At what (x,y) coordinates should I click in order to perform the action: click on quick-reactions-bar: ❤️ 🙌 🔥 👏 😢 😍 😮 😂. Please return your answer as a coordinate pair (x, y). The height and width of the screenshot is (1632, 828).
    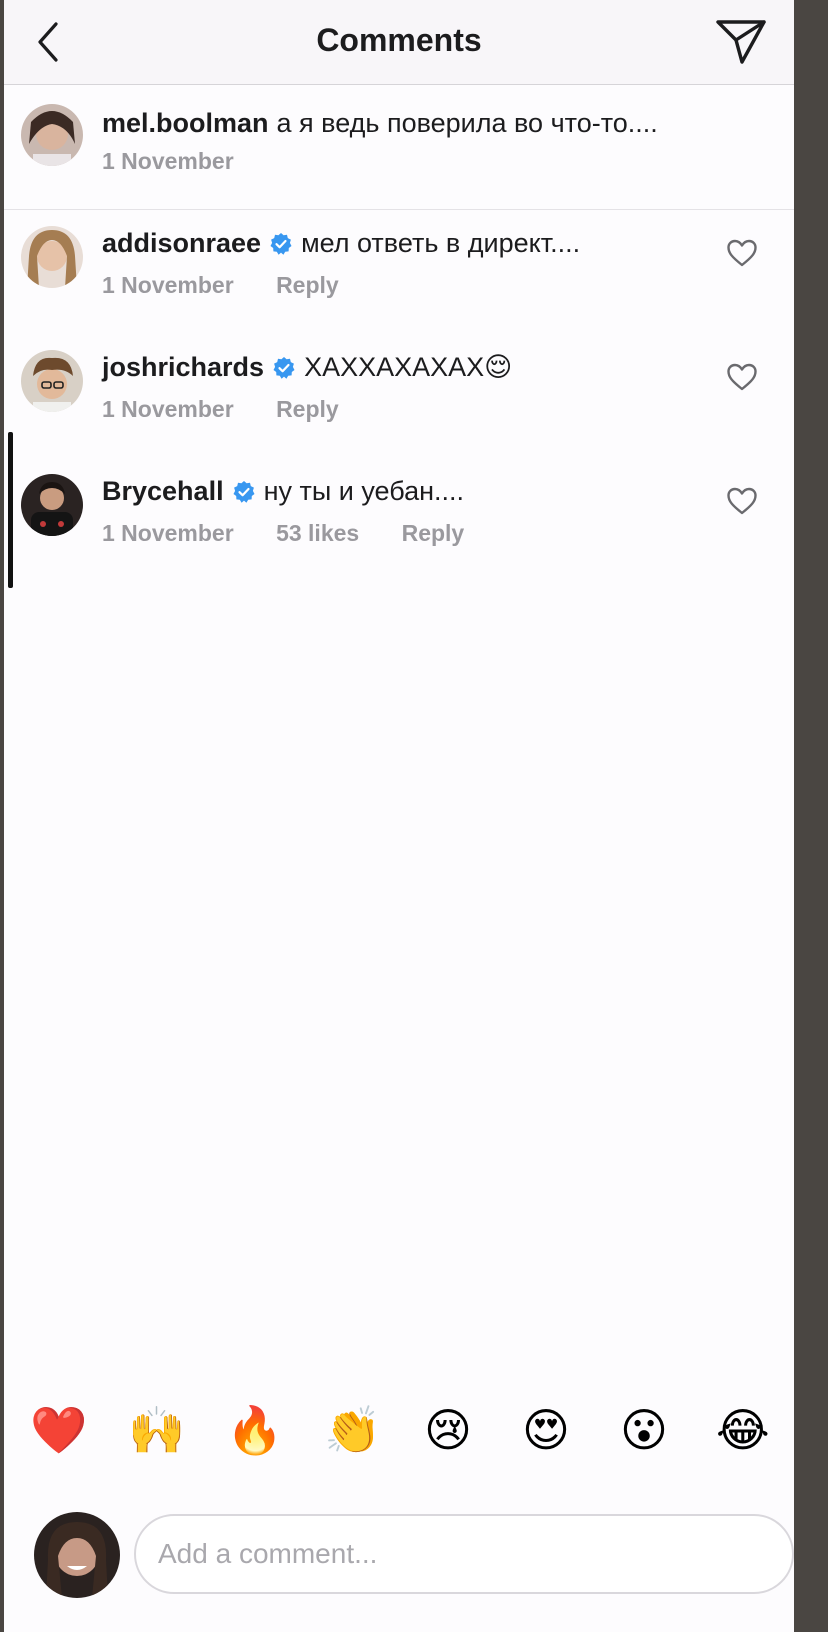
    Looking at the image, I should click on (399, 1444).